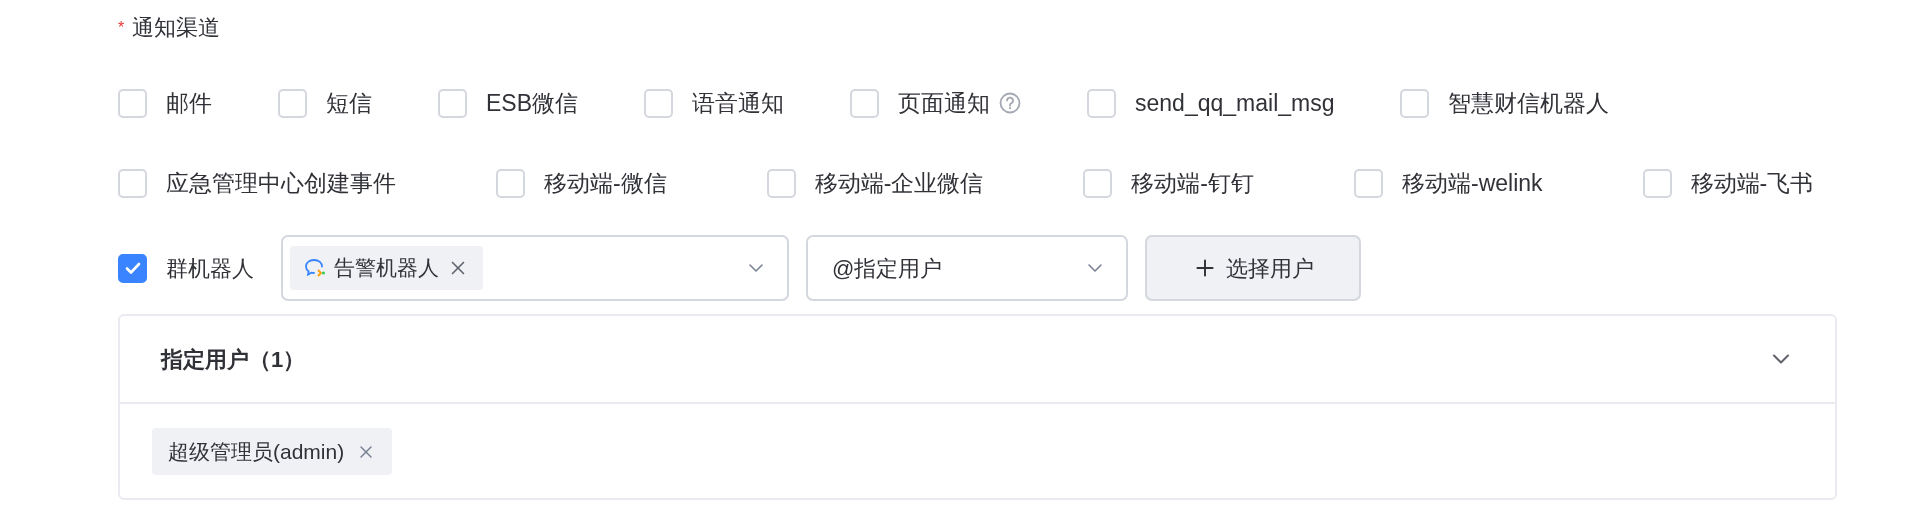 This screenshot has width=1910, height=524. What do you see at coordinates (535, 268) in the screenshot?
I see `robot-select: 告警机器人` at bounding box center [535, 268].